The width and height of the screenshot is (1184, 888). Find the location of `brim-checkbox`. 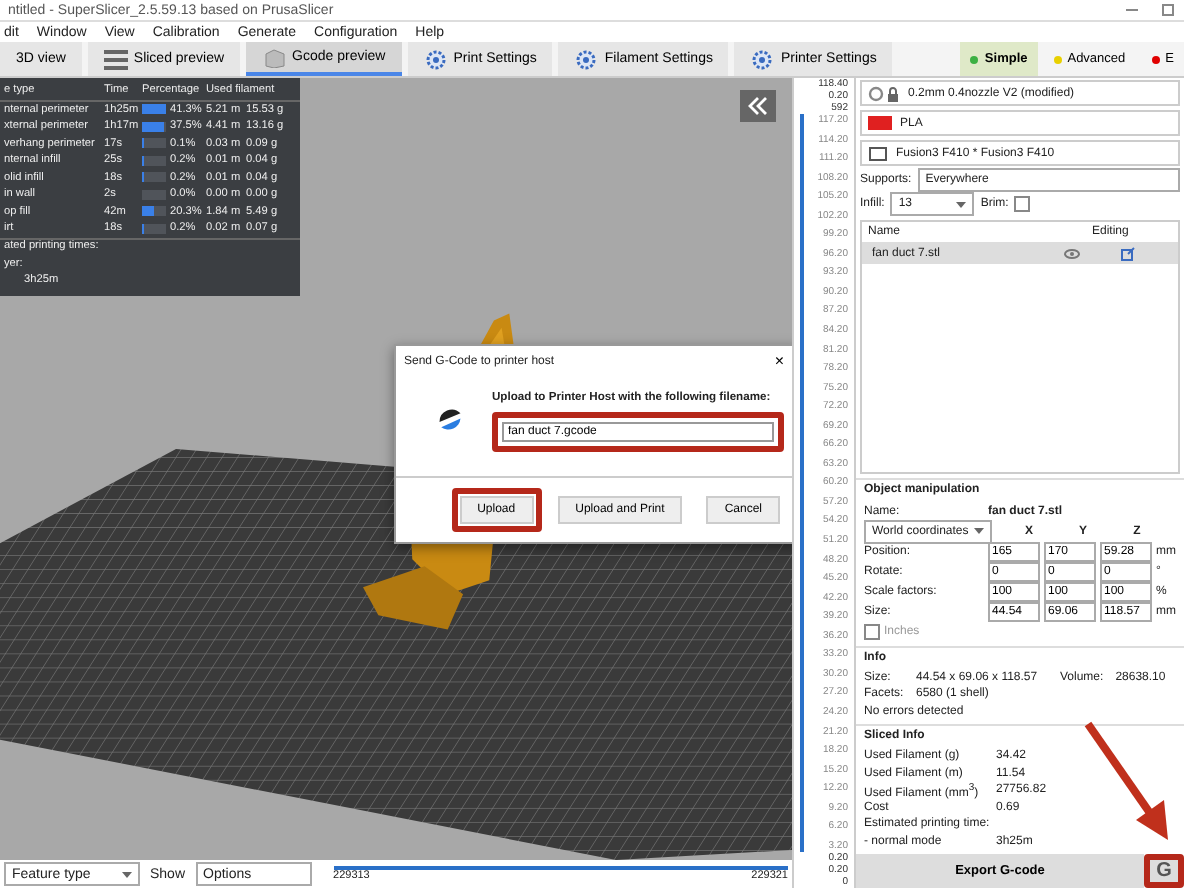

brim-checkbox is located at coordinates (1022, 204).